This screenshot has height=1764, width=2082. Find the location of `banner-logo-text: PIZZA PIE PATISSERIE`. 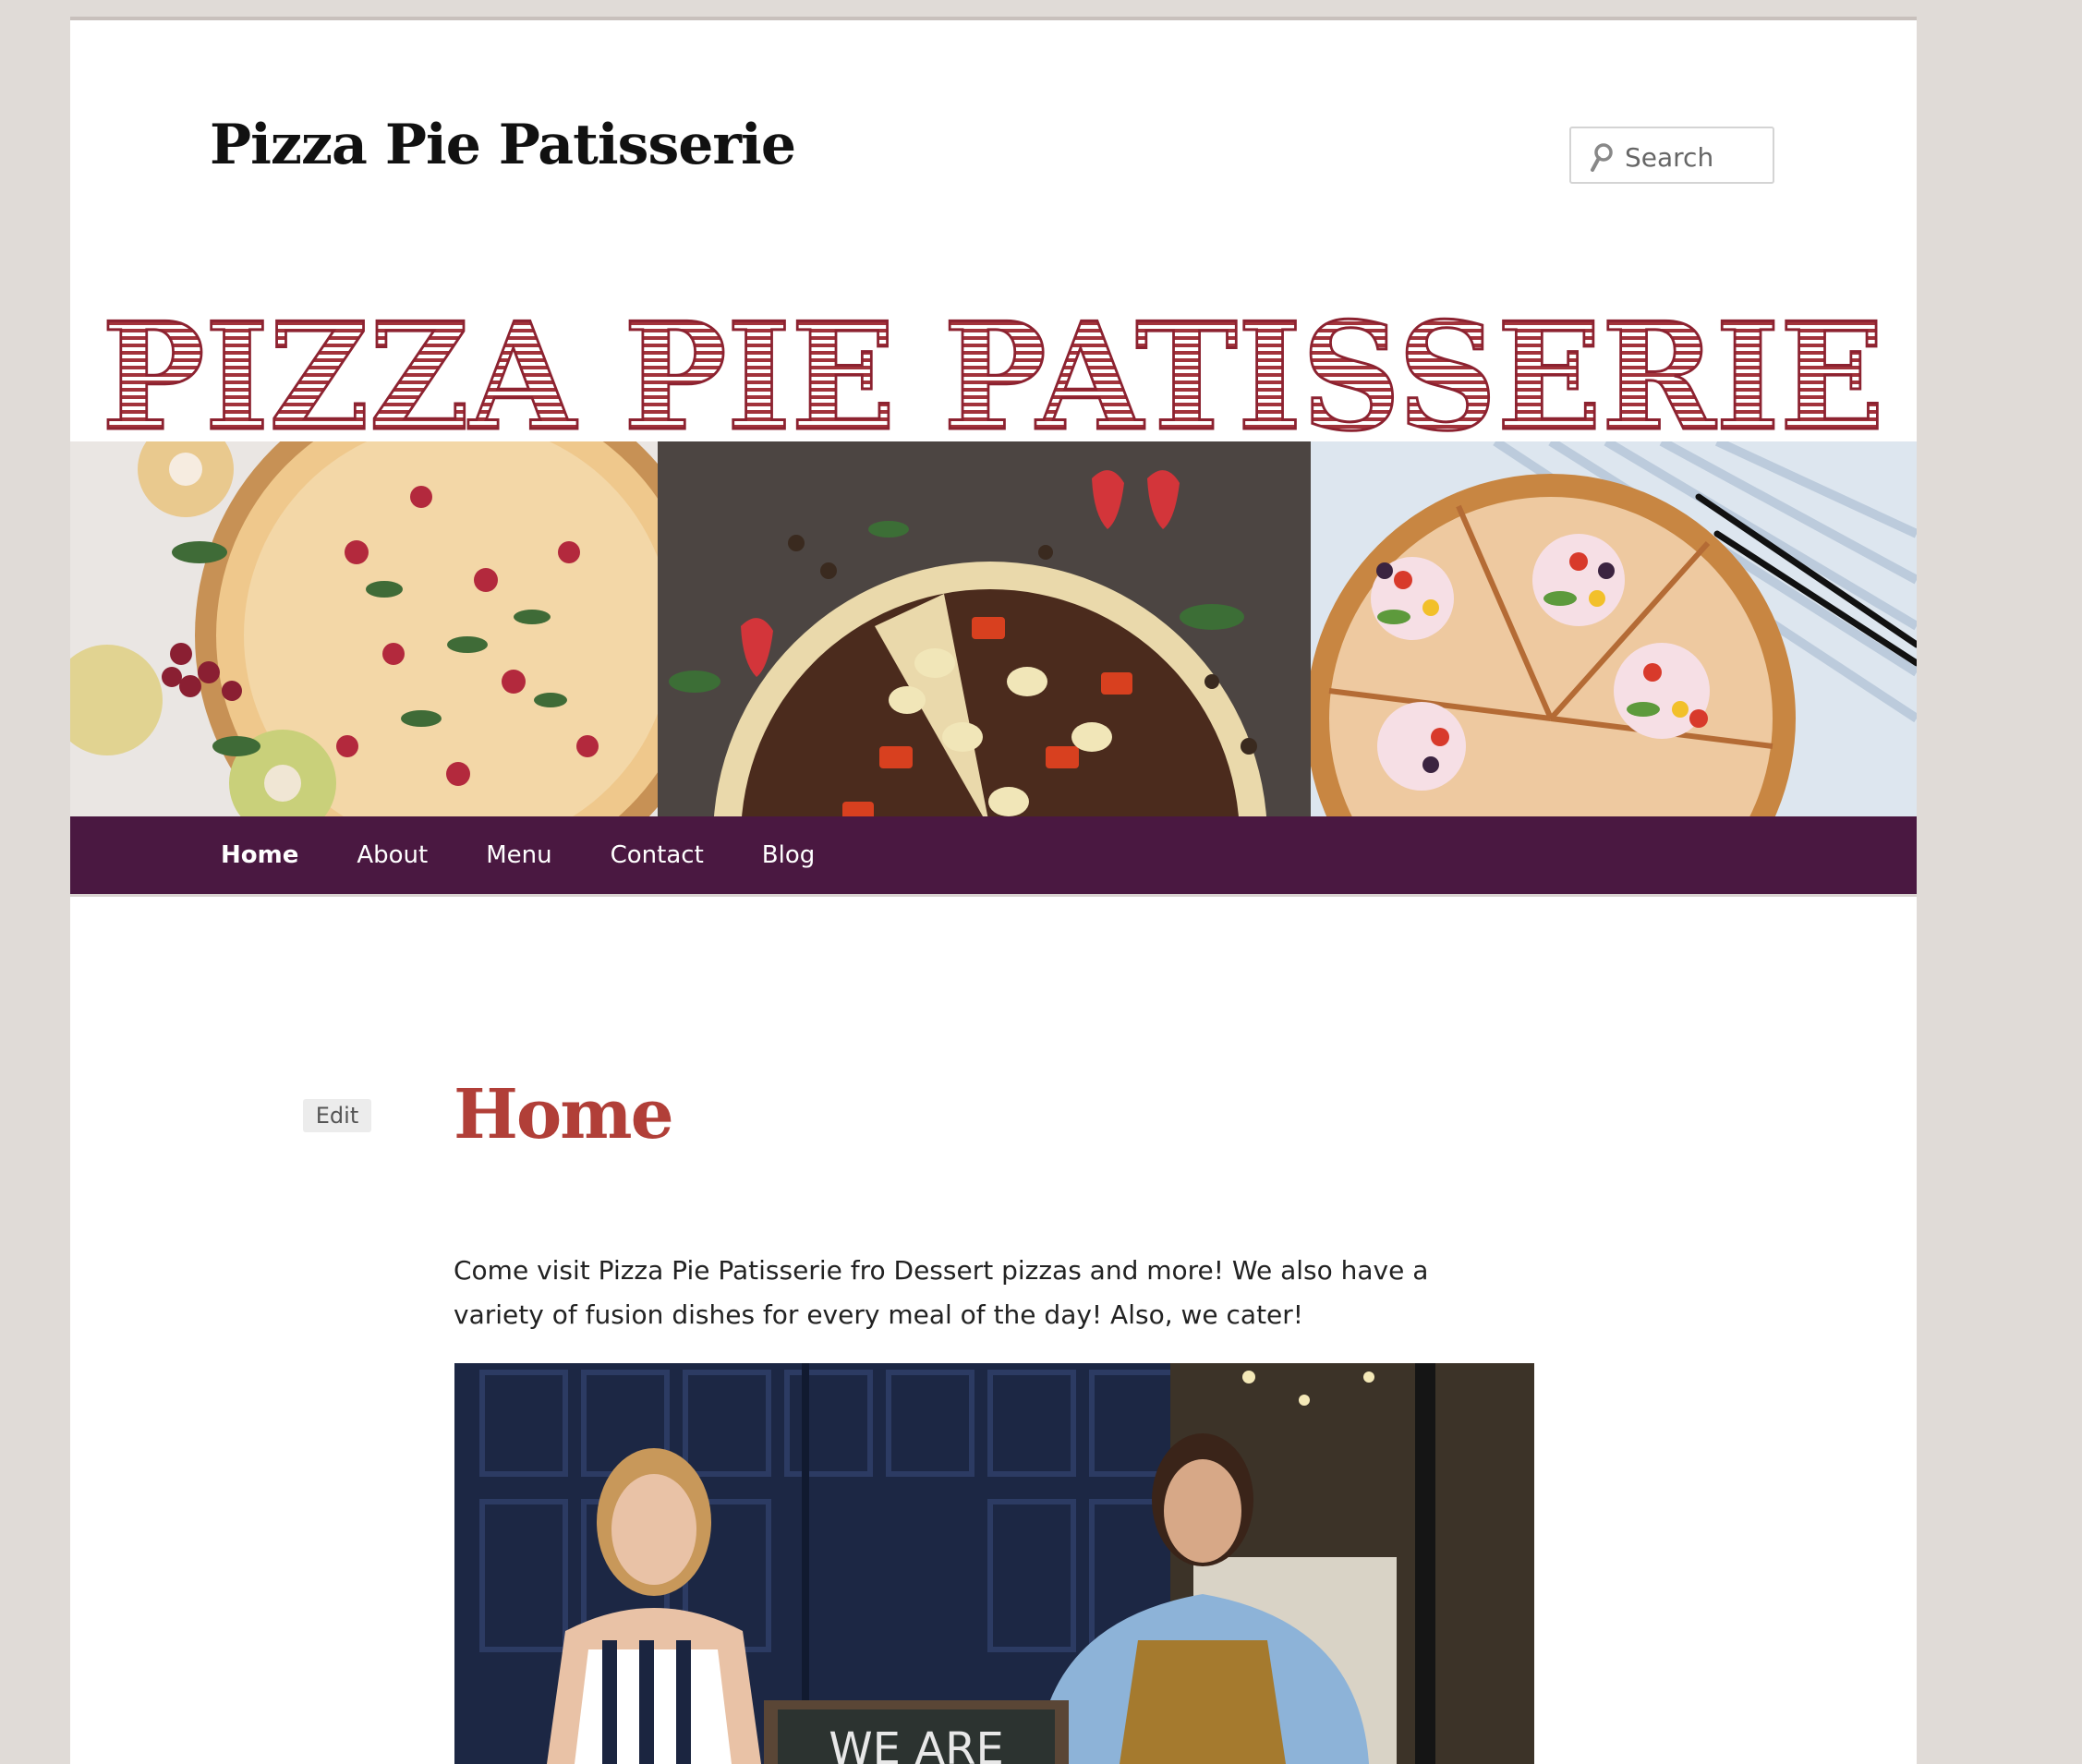

banner-logo-text: PIZZA PIE PATISSERIE is located at coordinates (993, 365).